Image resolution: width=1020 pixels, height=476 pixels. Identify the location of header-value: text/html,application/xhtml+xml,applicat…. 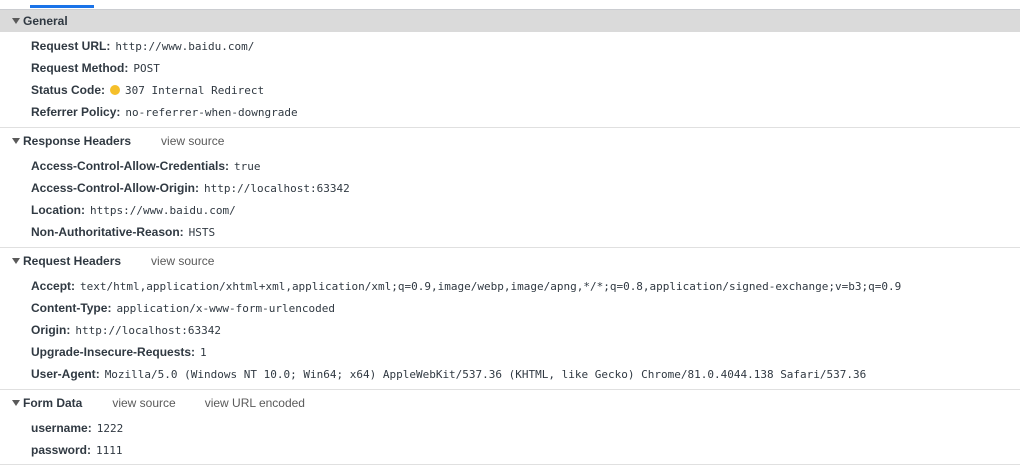
(490, 286).